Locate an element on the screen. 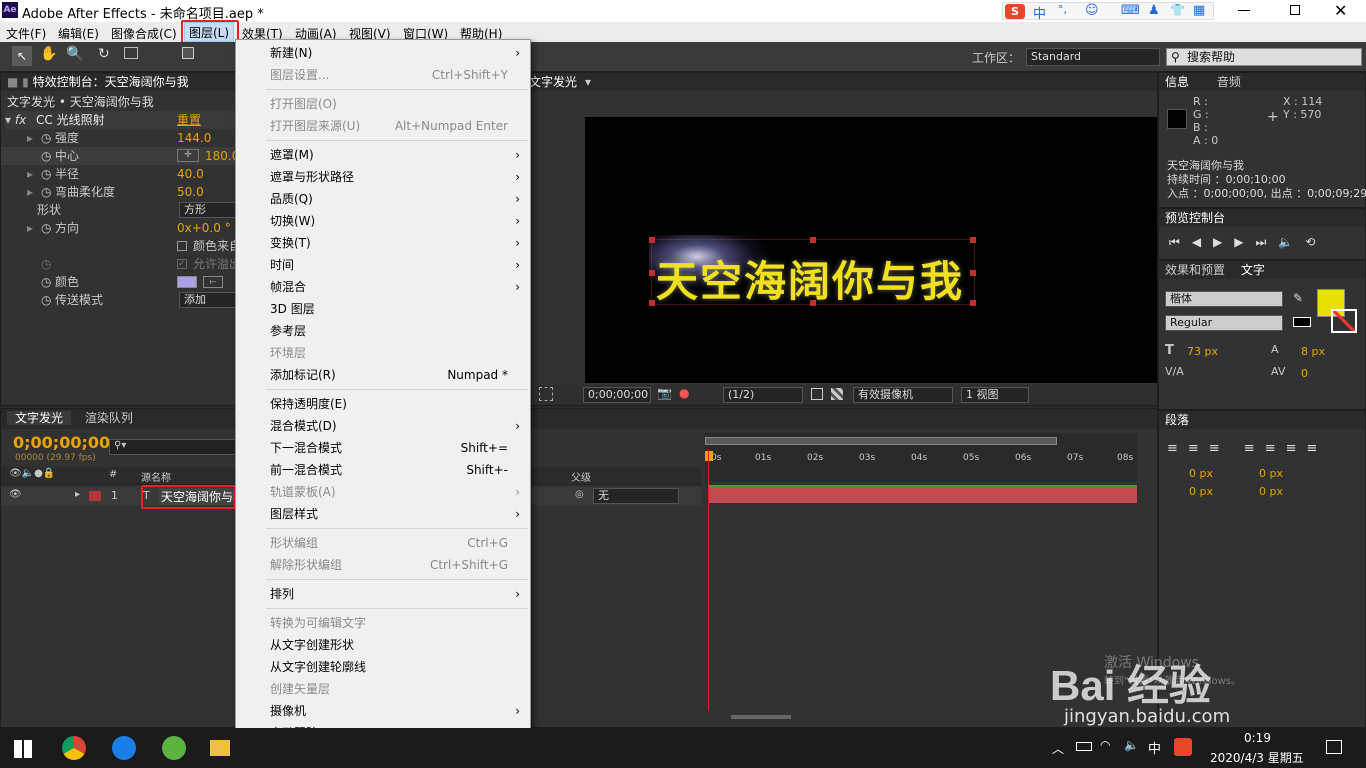  region-icon is located at coordinates (817, 394).